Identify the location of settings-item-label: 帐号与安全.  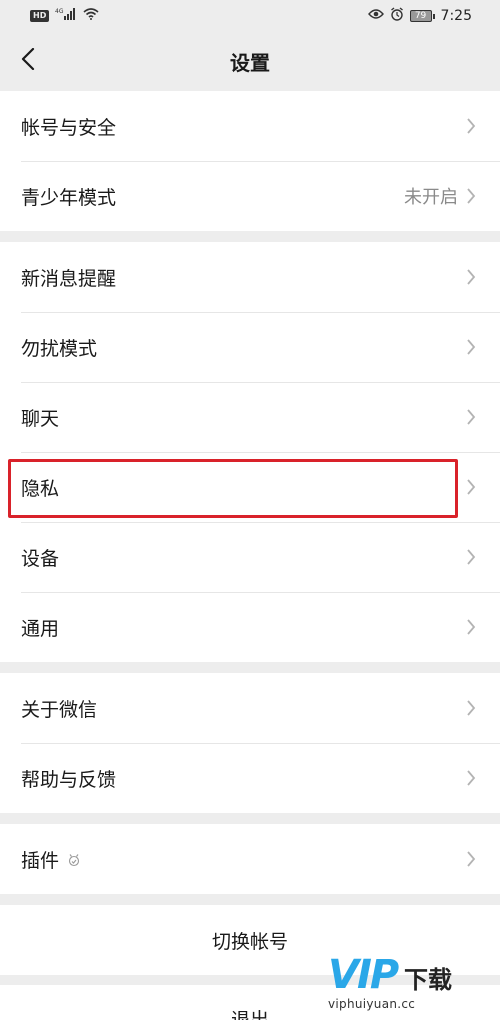
(69, 127).